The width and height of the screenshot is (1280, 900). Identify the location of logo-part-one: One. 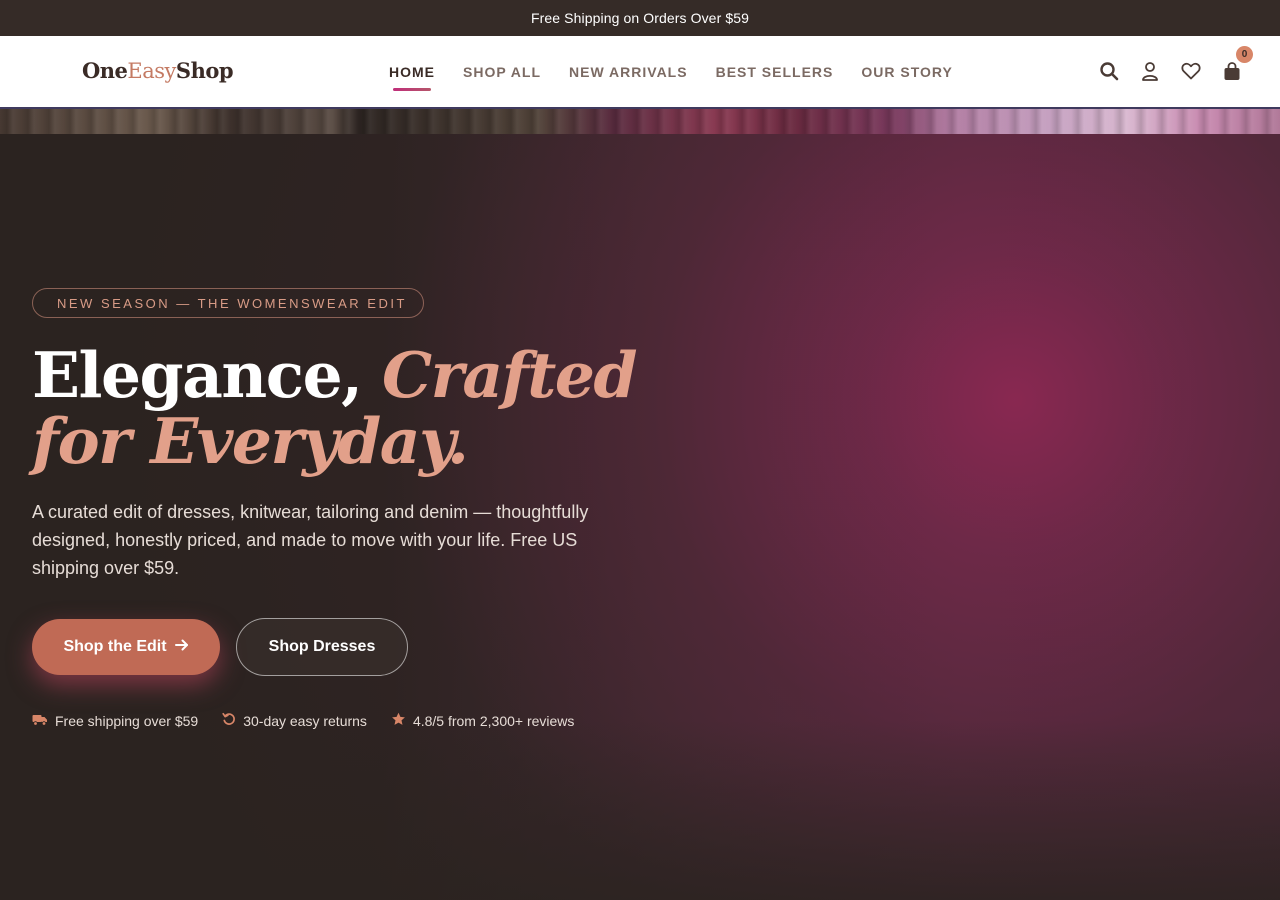
(105, 70).